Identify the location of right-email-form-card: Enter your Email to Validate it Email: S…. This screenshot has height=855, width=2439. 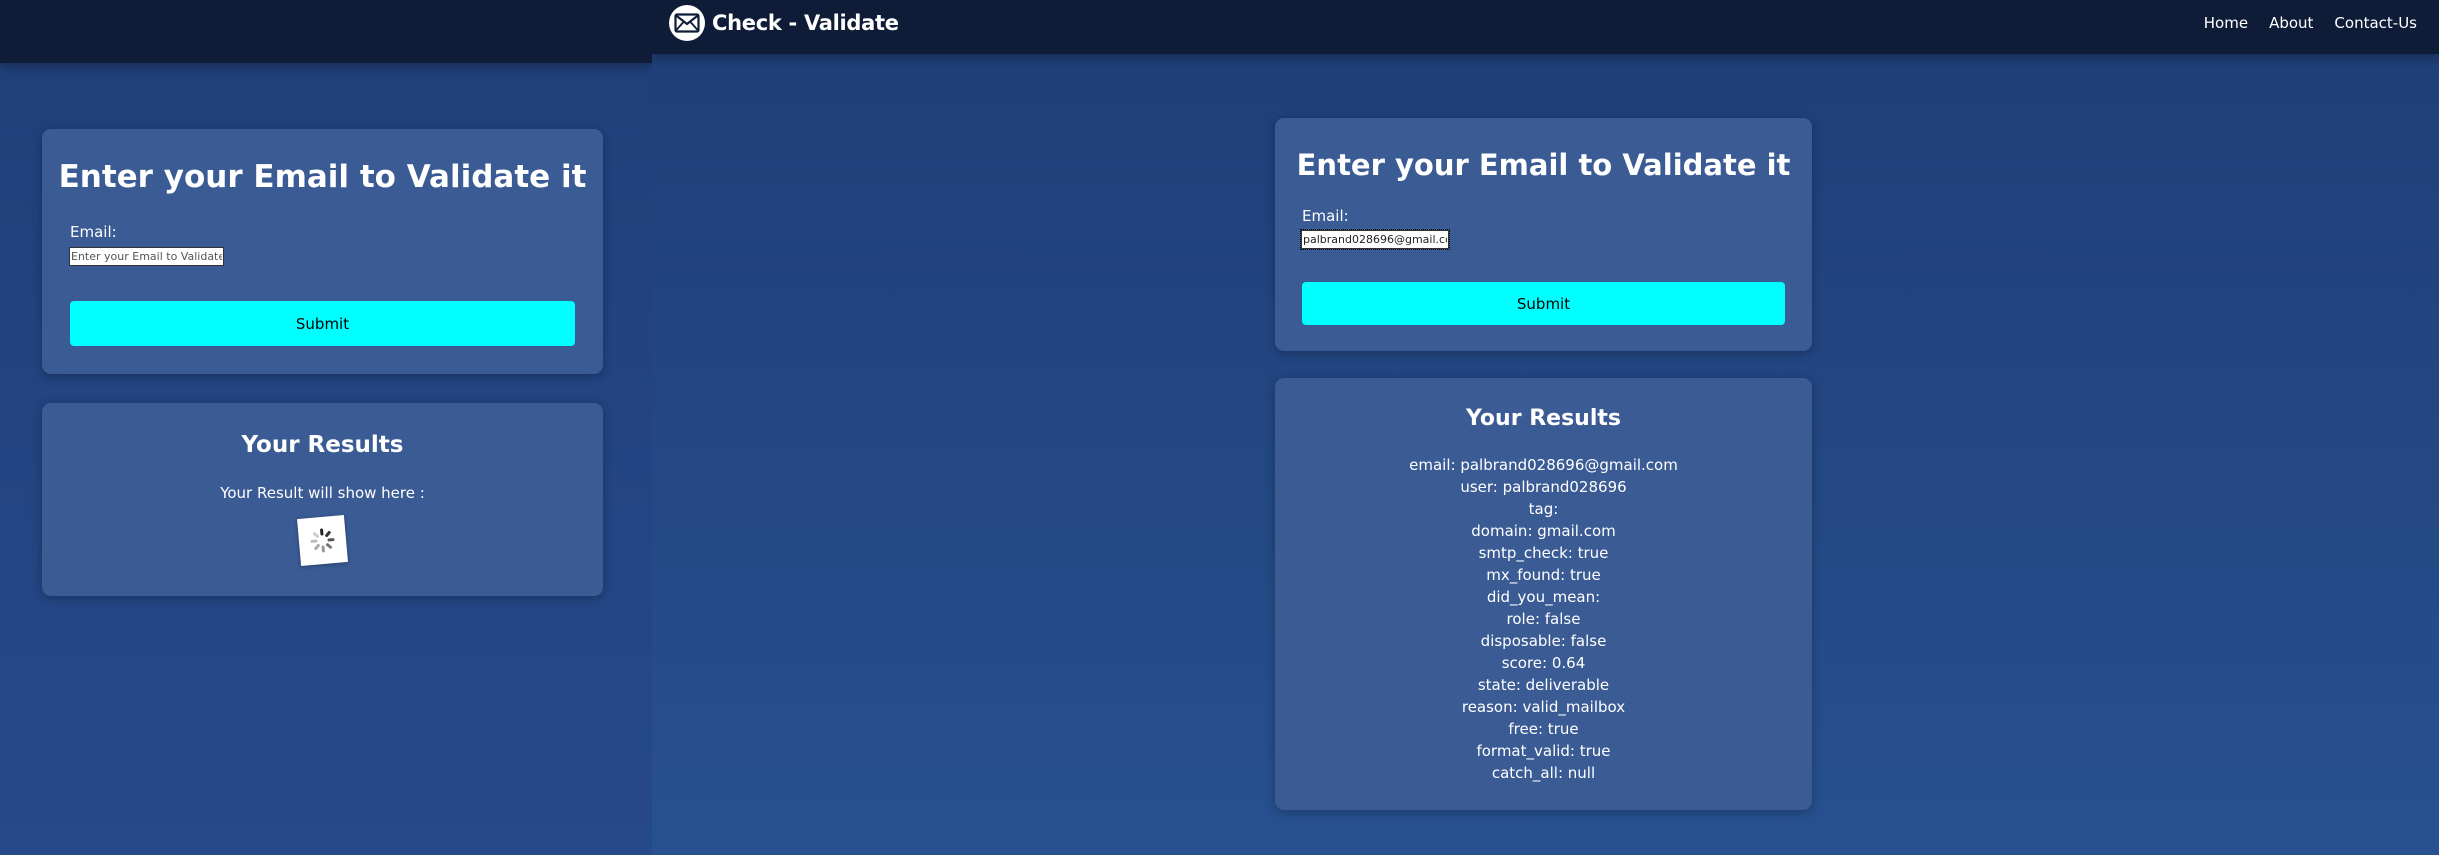
(1543, 234).